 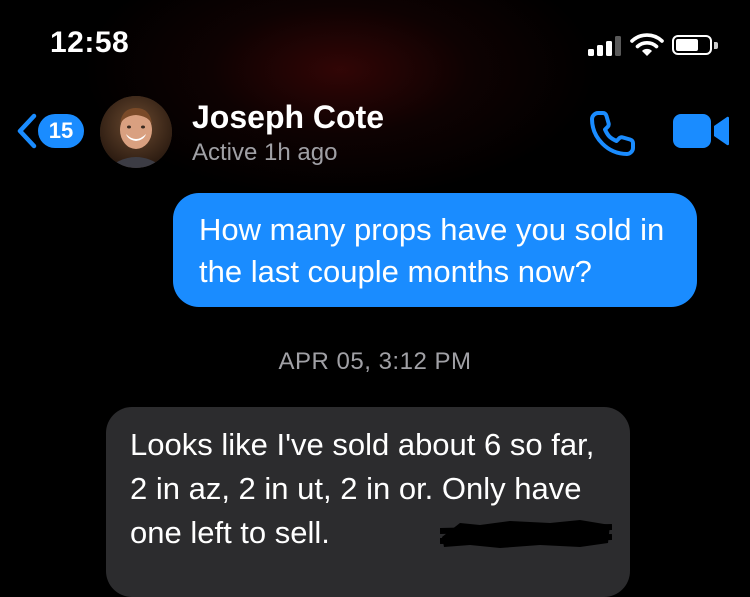 What do you see at coordinates (701, 131) in the screenshot?
I see `video-camera-icon` at bounding box center [701, 131].